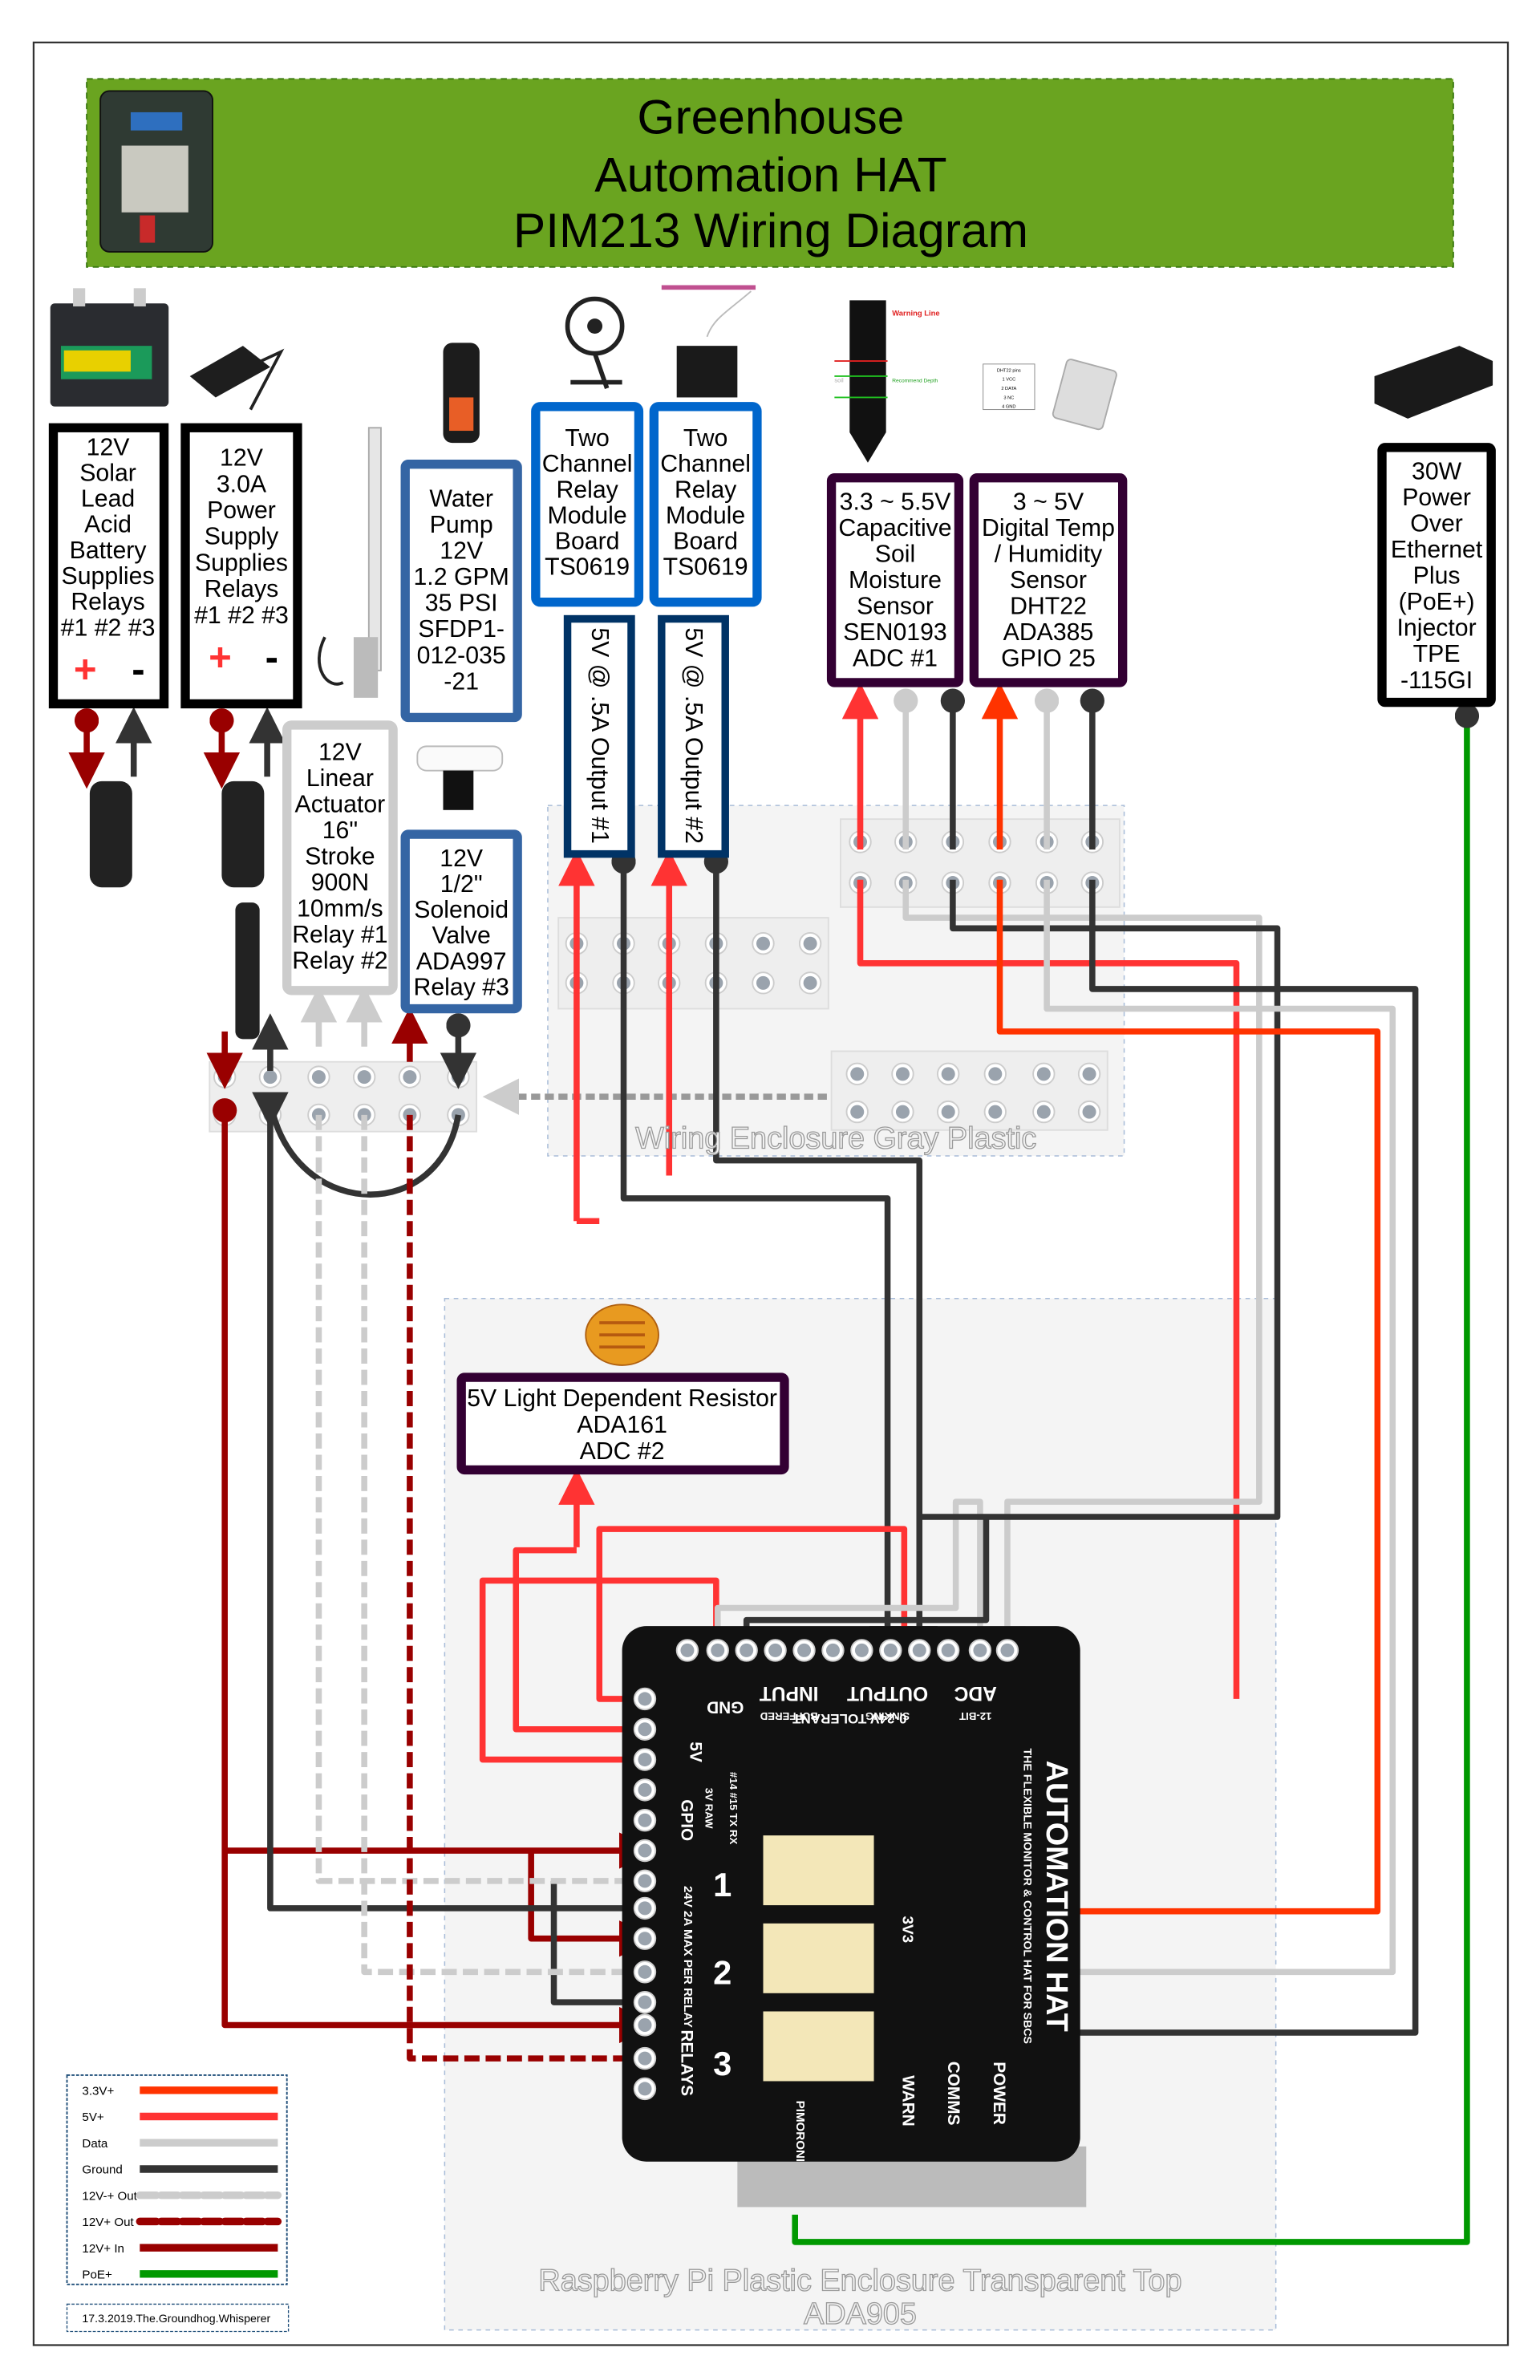 This screenshot has width=1540, height=2380. Describe the element at coordinates (722, 2063) in the screenshot. I see `relay-number-3: 3` at that location.